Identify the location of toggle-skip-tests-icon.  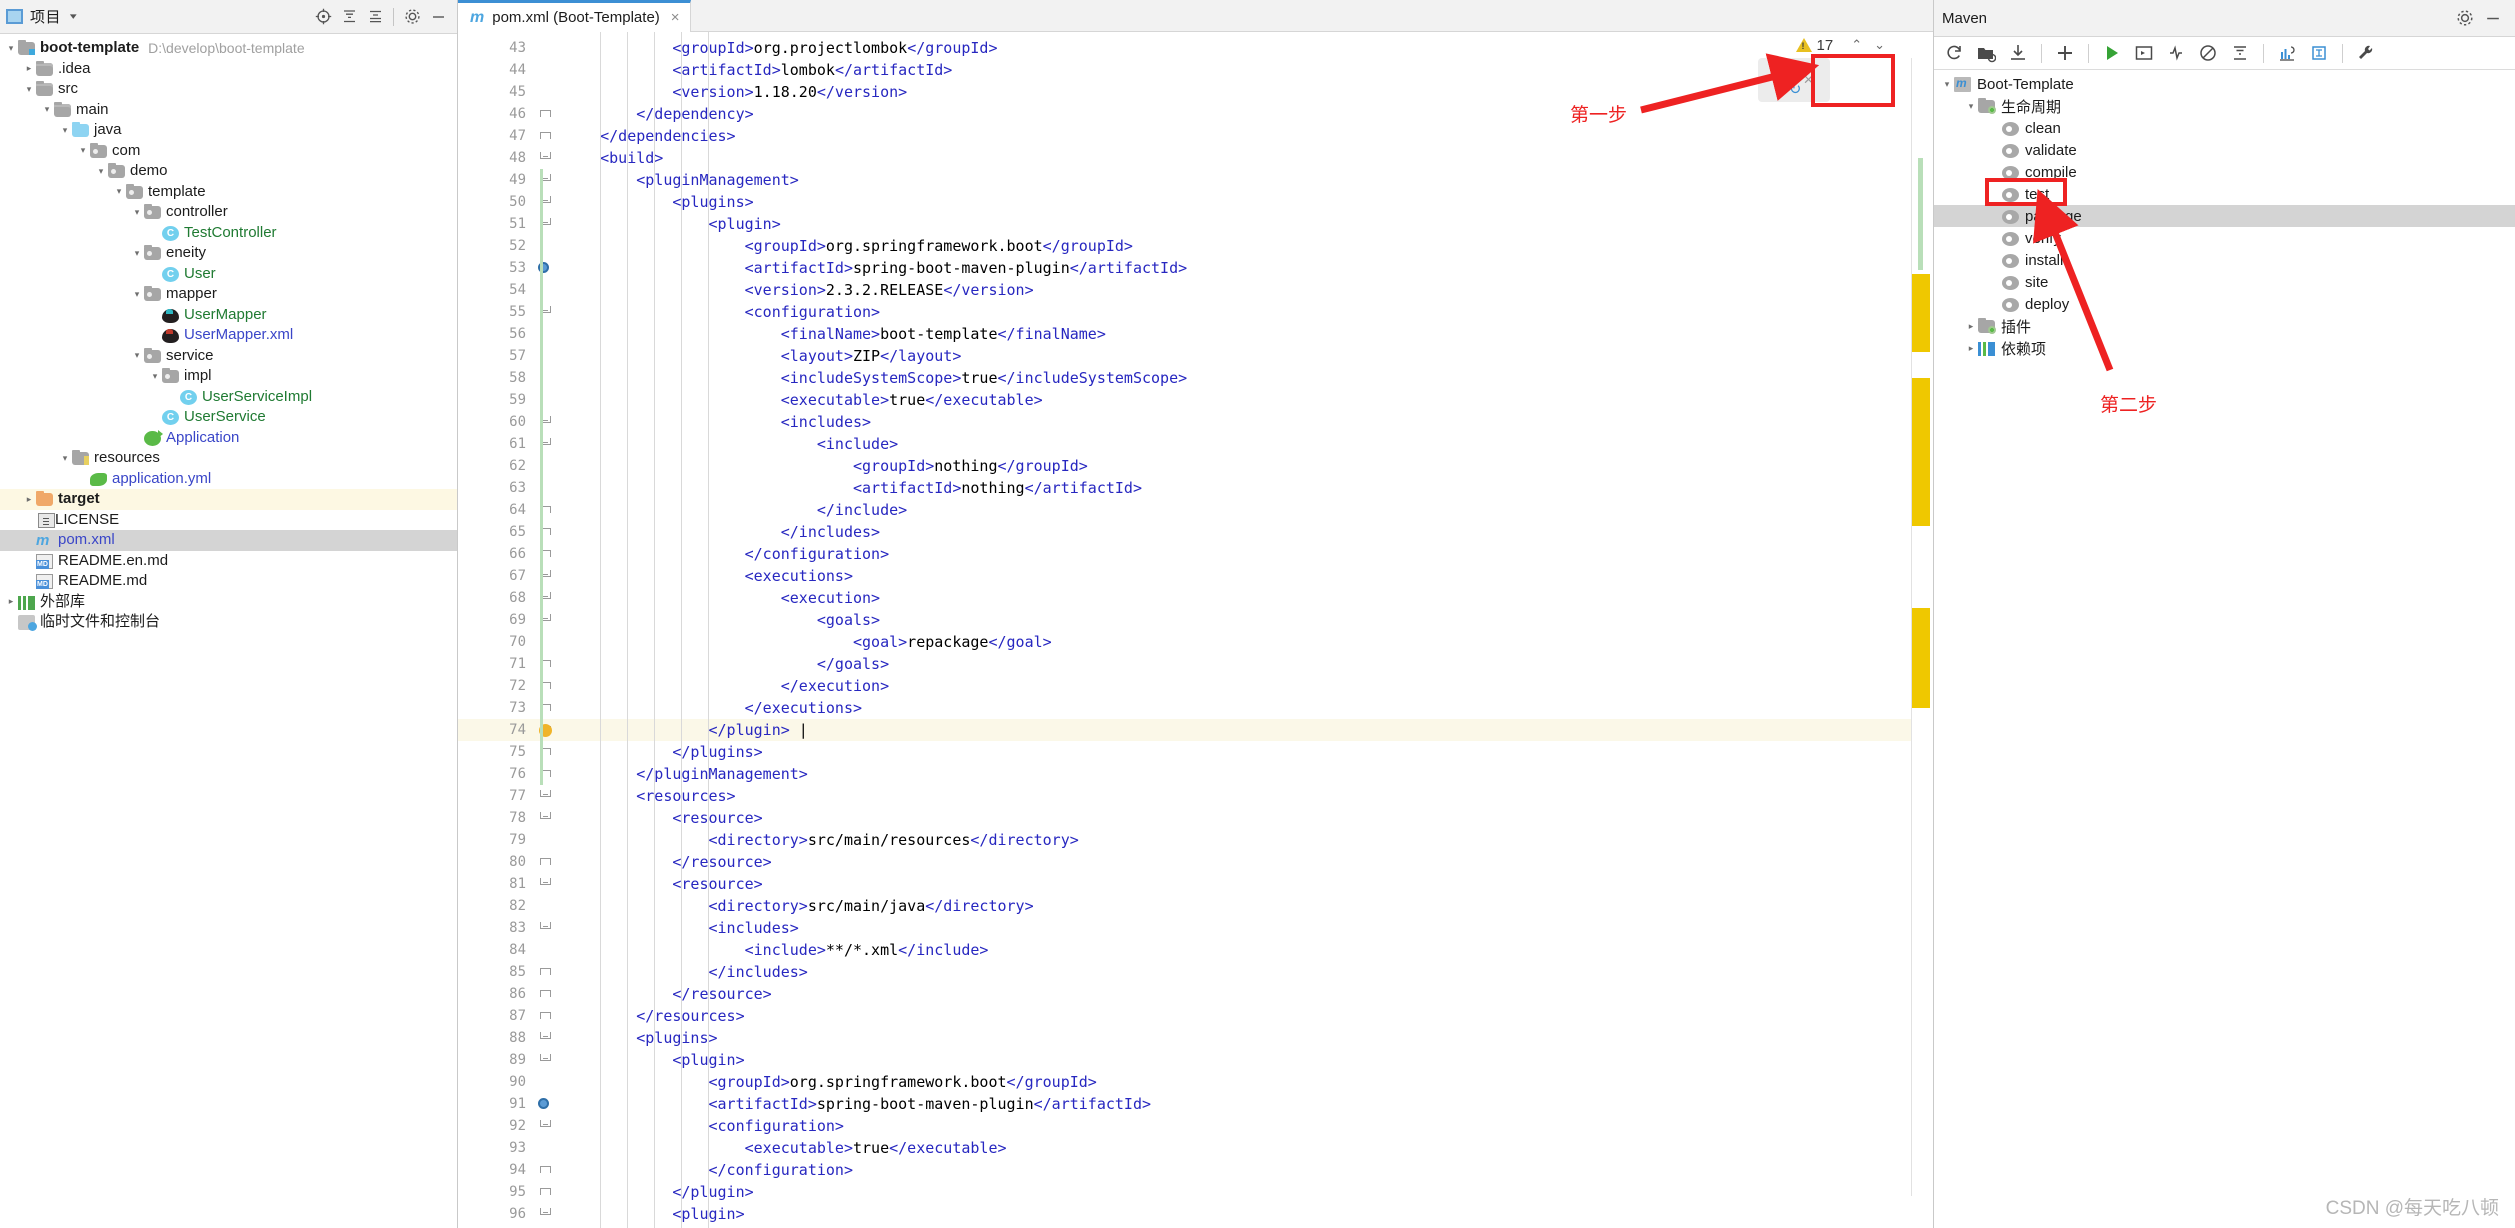
(2176, 53).